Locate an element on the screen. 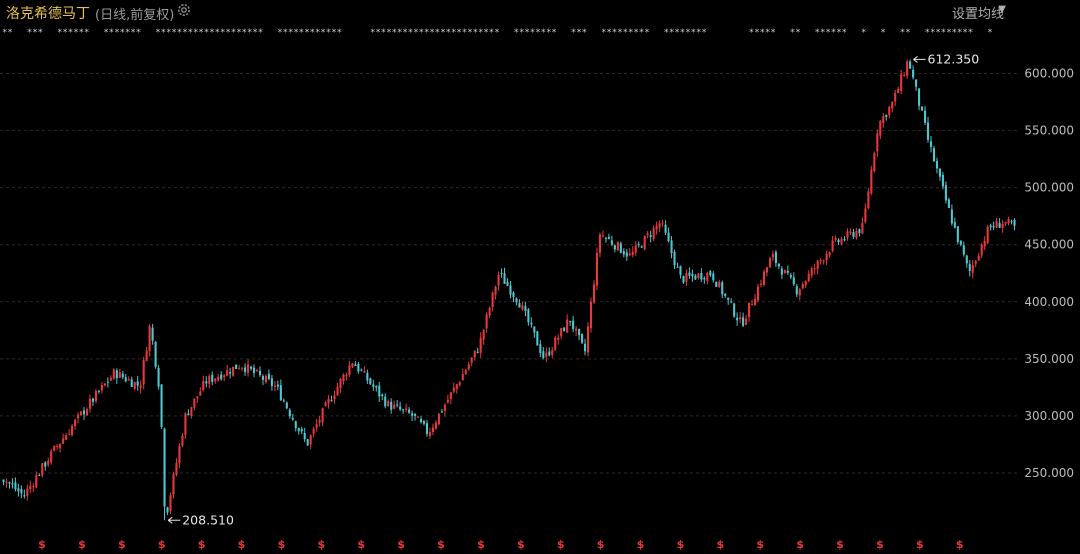 This screenshot has height=554, width=1080. high-arrow is located at coordinates (919, 59).